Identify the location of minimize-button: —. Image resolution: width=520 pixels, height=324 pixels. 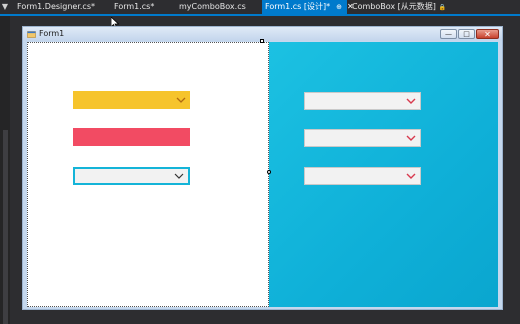
(448, 34).